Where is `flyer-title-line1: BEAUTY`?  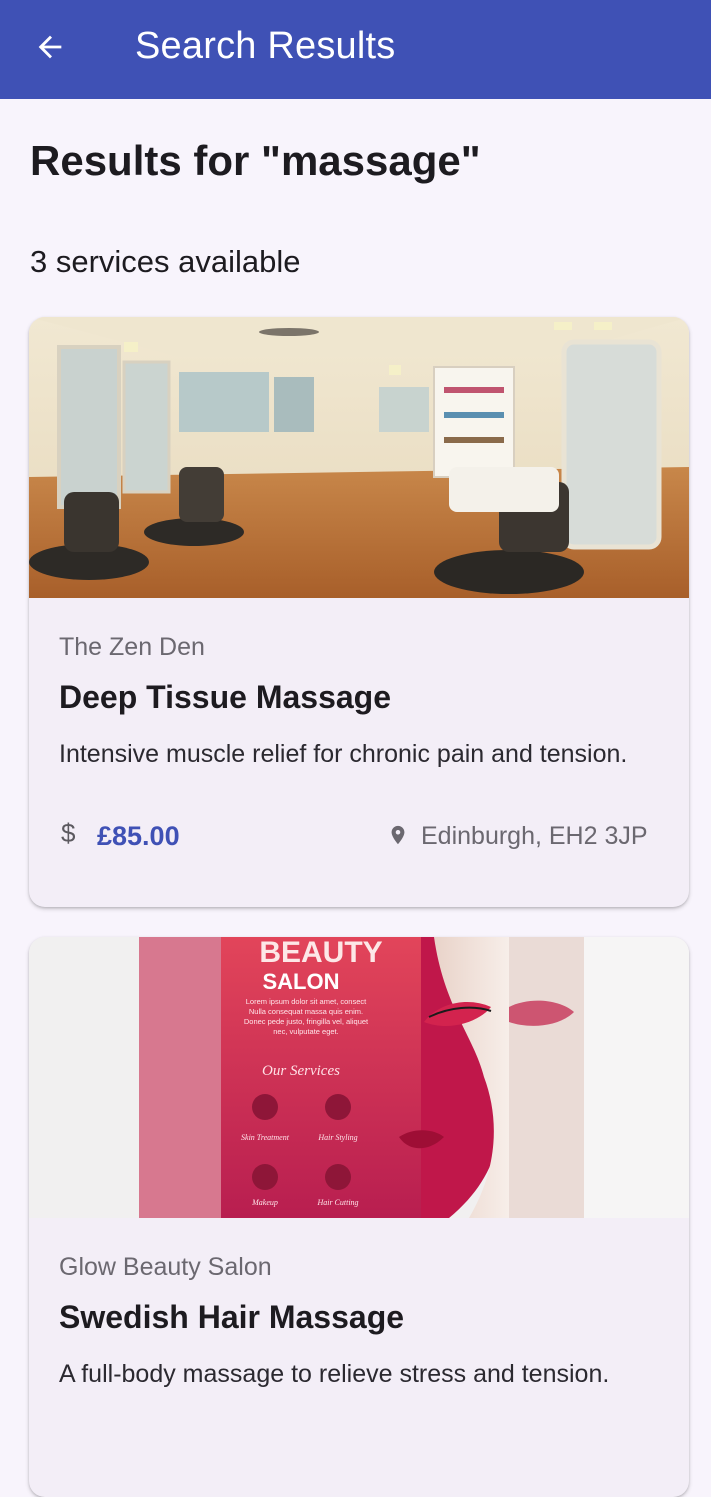 flyer-title-line1: BEAUTY is located at coordinates (320, 953).